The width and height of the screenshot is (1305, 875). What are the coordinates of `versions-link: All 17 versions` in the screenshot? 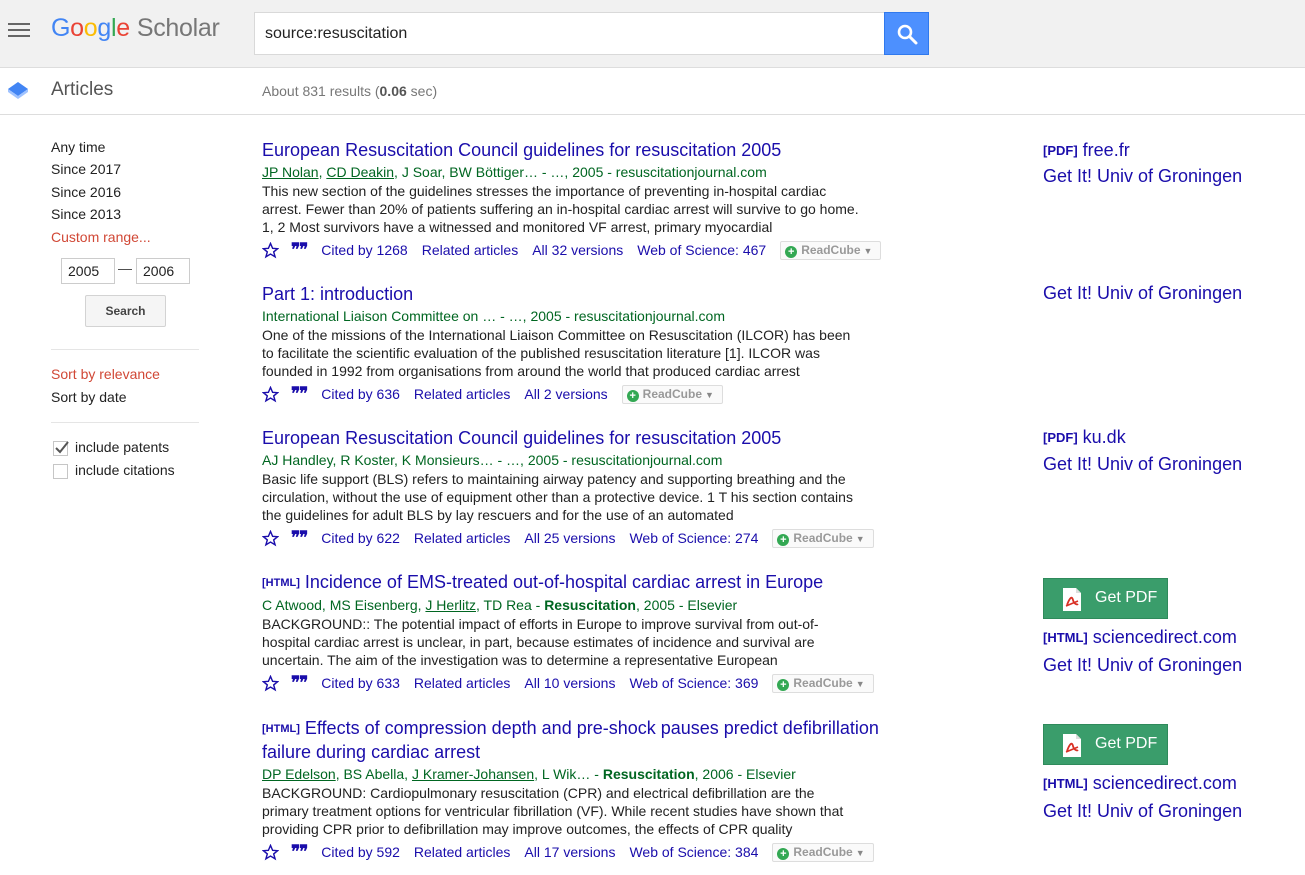 It's located at (569, 852).